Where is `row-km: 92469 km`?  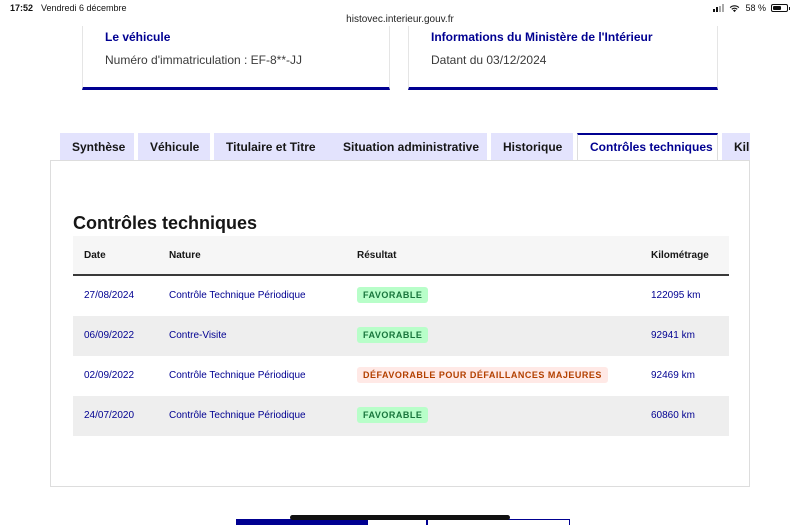 row-km: 92469 km is located at coordinates (673, 375).